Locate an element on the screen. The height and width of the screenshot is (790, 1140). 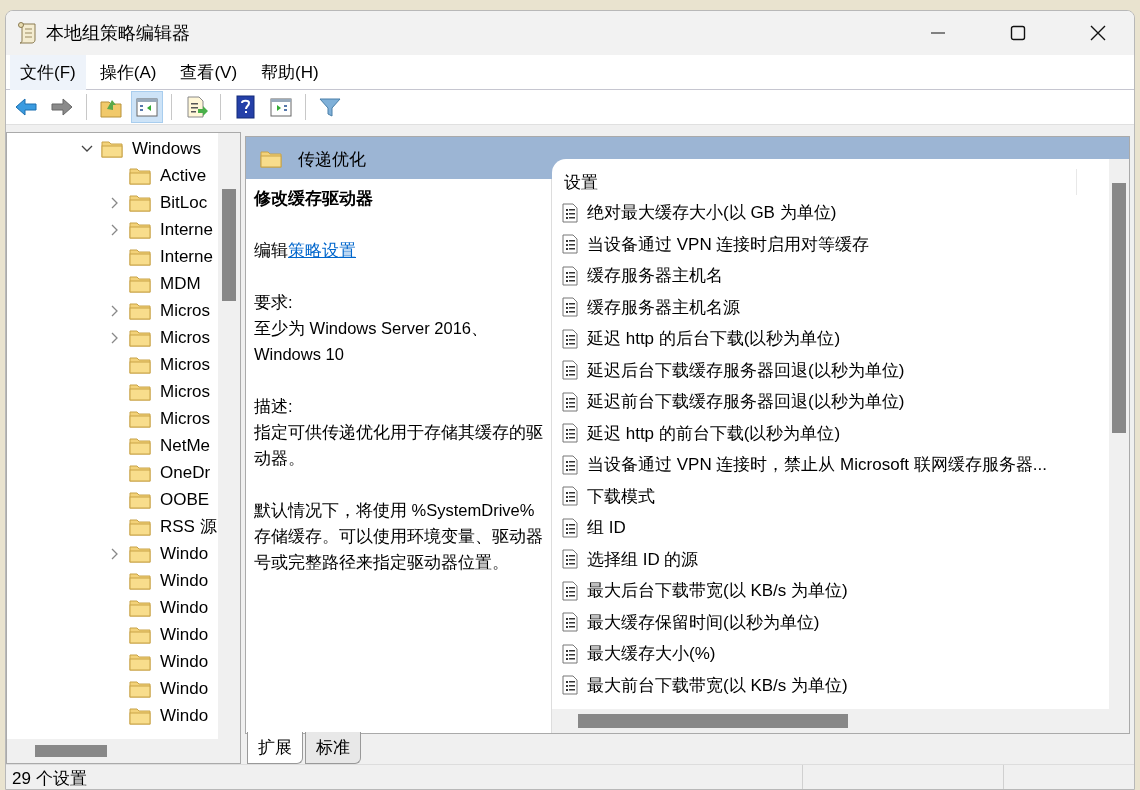
setting-item: 最大缓存保留时间(以秒为单位) is located at coordinates (703, 622).